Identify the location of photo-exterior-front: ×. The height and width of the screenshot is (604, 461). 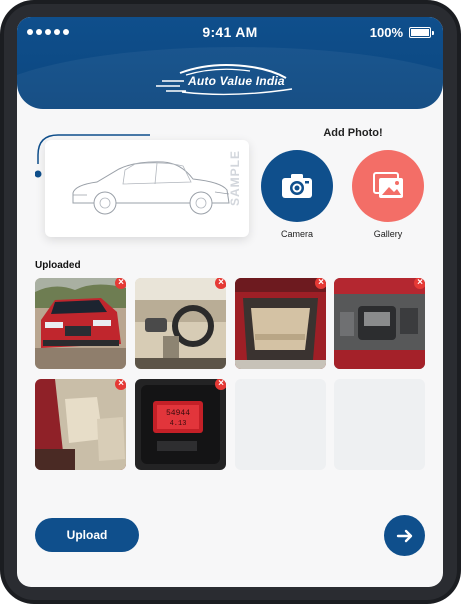
(80, 323).